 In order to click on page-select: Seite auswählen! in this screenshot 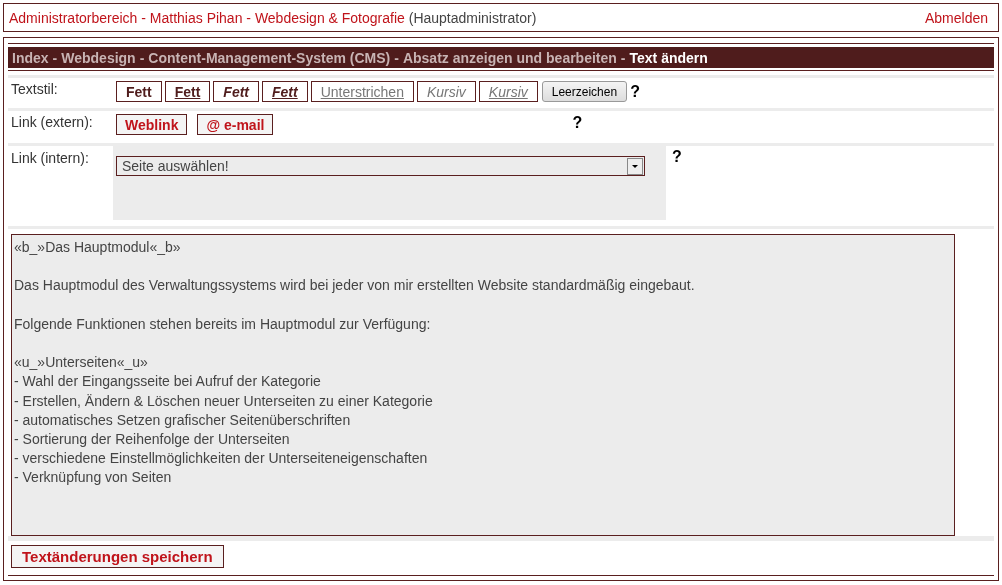, I will do `click(380, 166)`.